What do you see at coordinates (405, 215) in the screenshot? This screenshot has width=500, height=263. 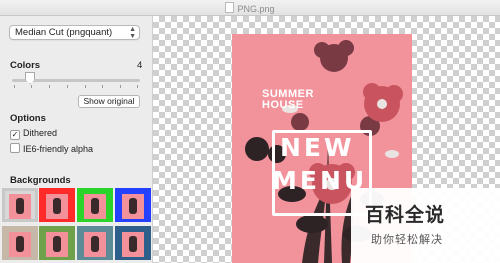 I see `watermark-title: 百科全说` at bounding box center [405, 215].